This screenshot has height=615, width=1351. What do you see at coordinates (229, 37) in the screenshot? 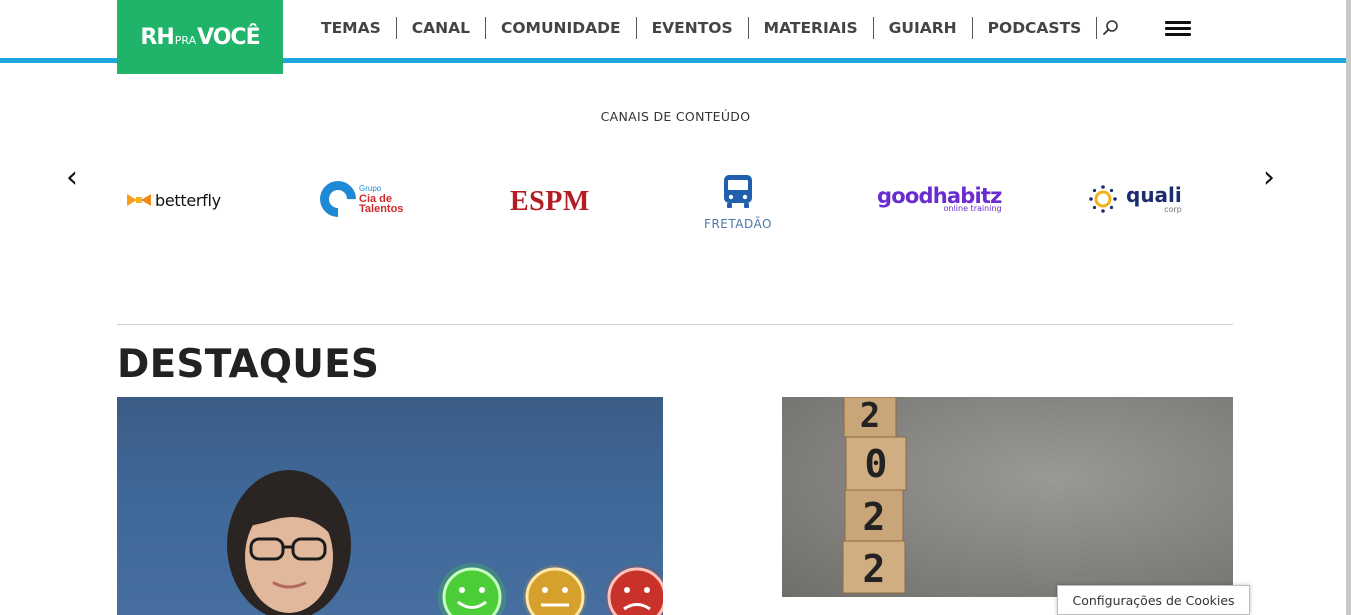
I see `logo-voce-text: VOCÊ` at bounding box center [229, 37].